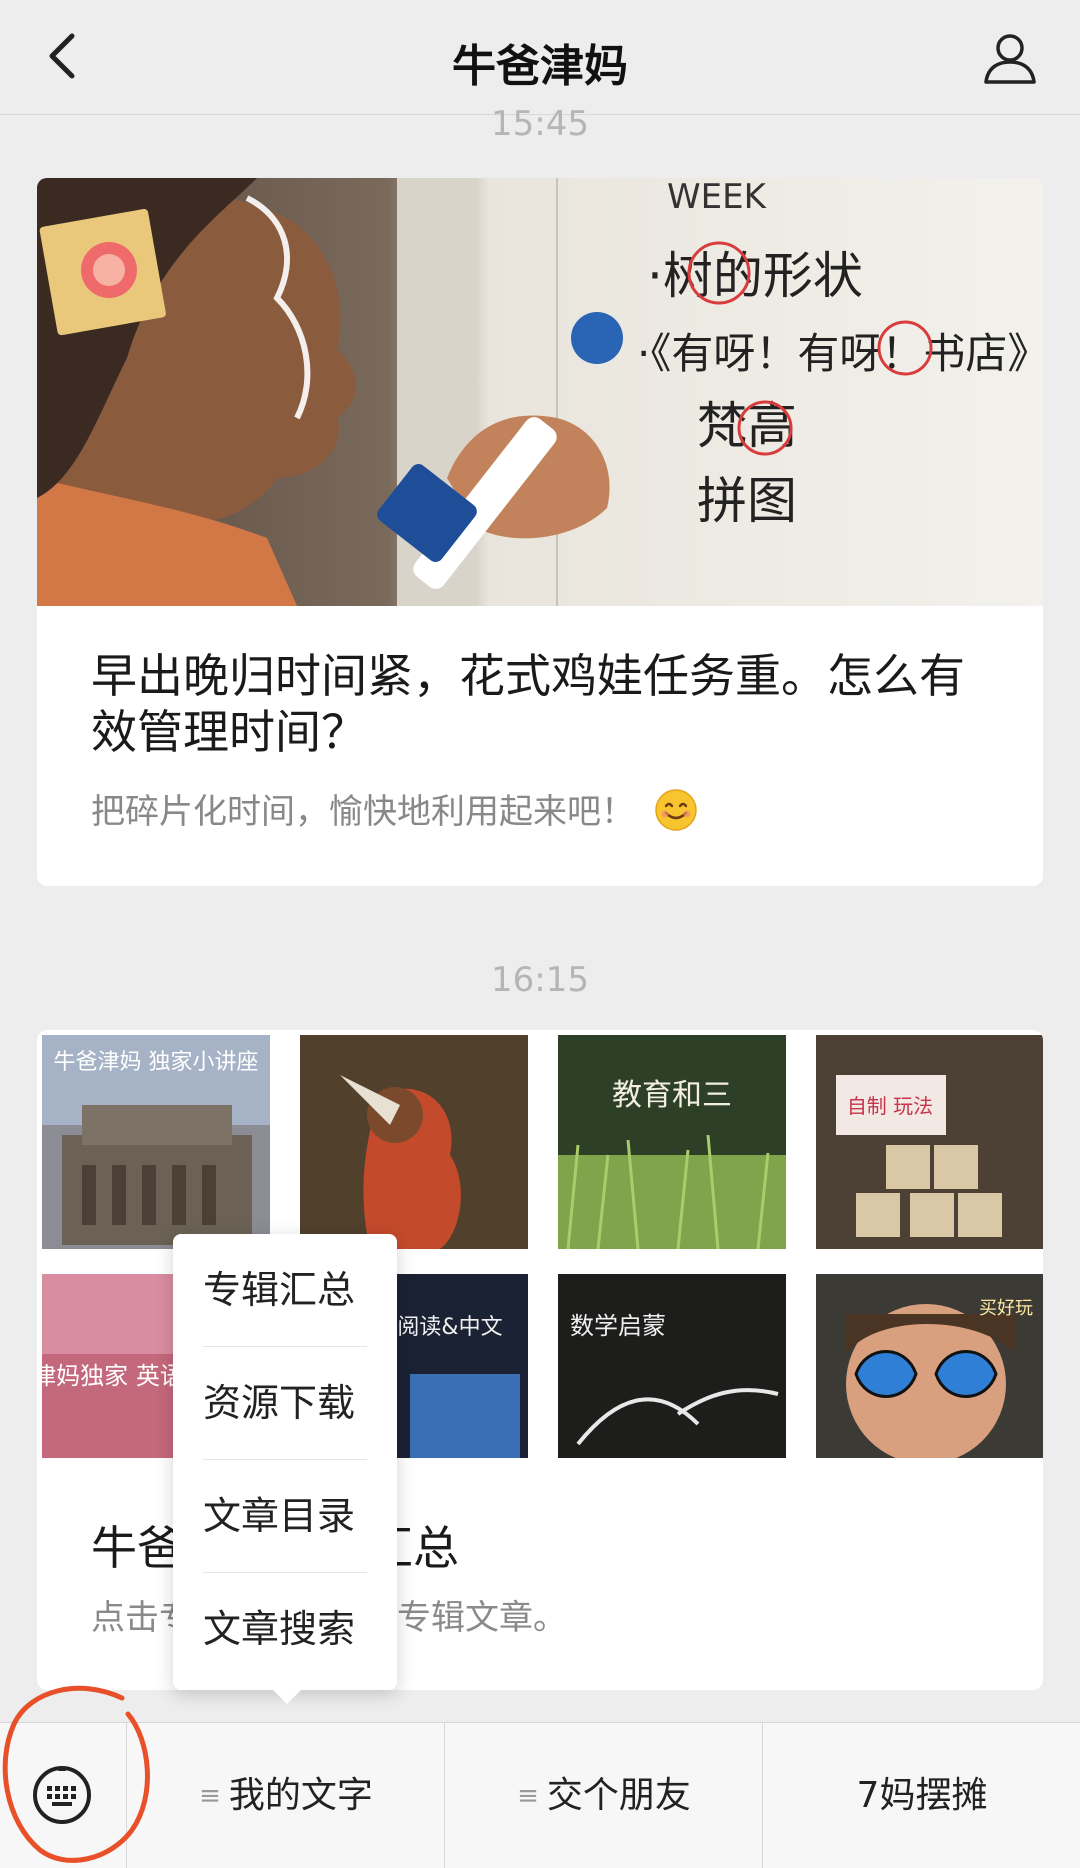 The width and height of the screenshot is (1080, 1868). What do you see at coordinates (929, 1142) in the screenshot?
I see `album-thumb: 自制 玩法` at bounding box center [929, 1142].